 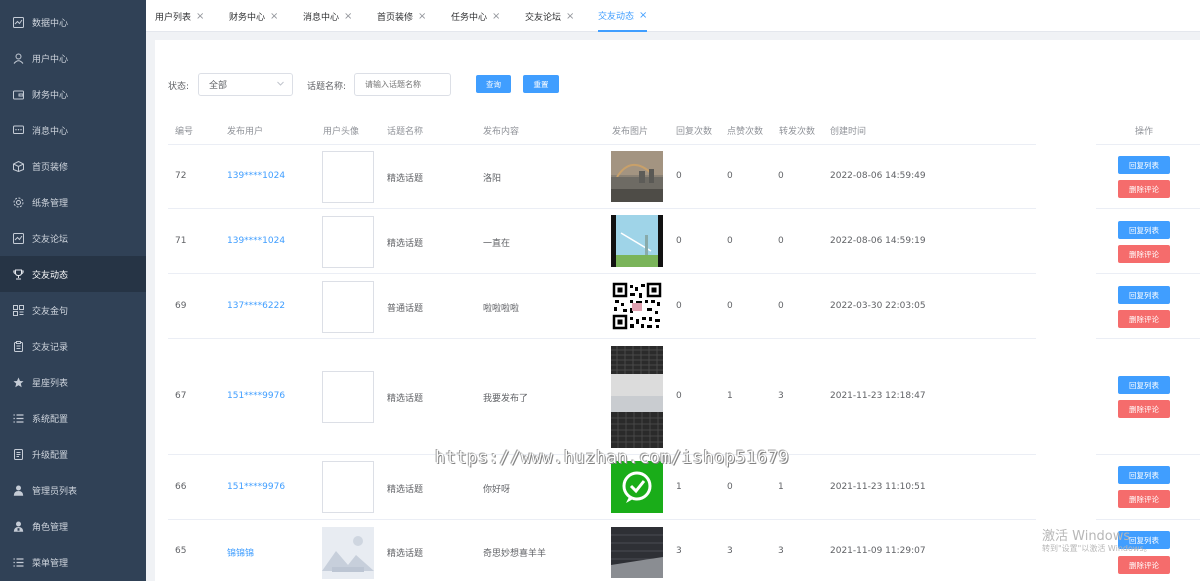 What do you see at coordinates (18, 22) in the screenshot?
I see `chart-icon` at bounding box center [18, 22].